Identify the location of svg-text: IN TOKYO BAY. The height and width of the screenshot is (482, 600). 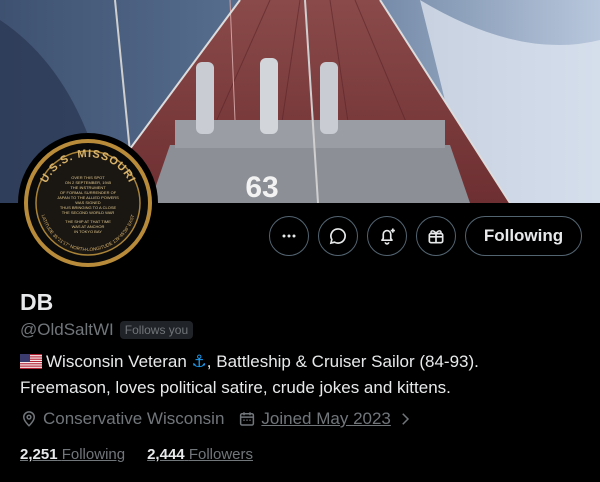
(88, 231).